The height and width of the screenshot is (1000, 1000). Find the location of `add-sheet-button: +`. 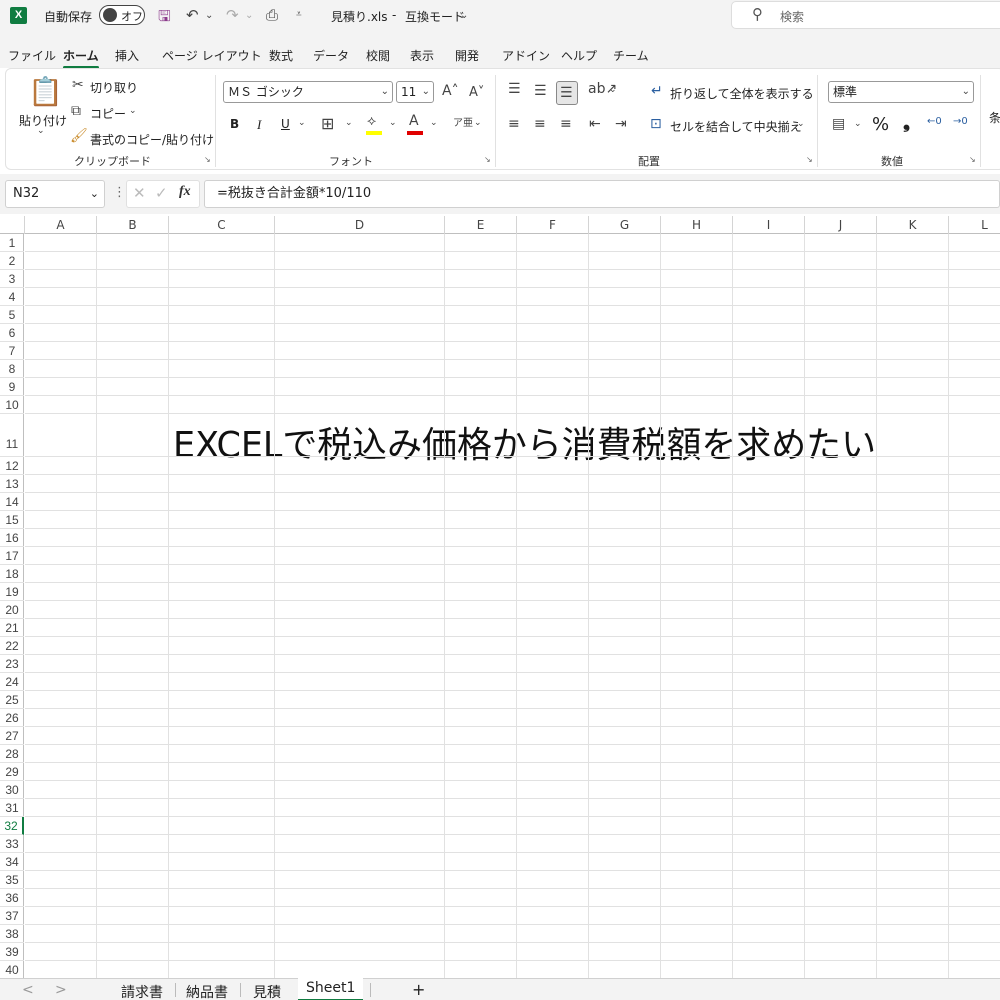

add-sheet-button: + is located at coordinates (418, 989).